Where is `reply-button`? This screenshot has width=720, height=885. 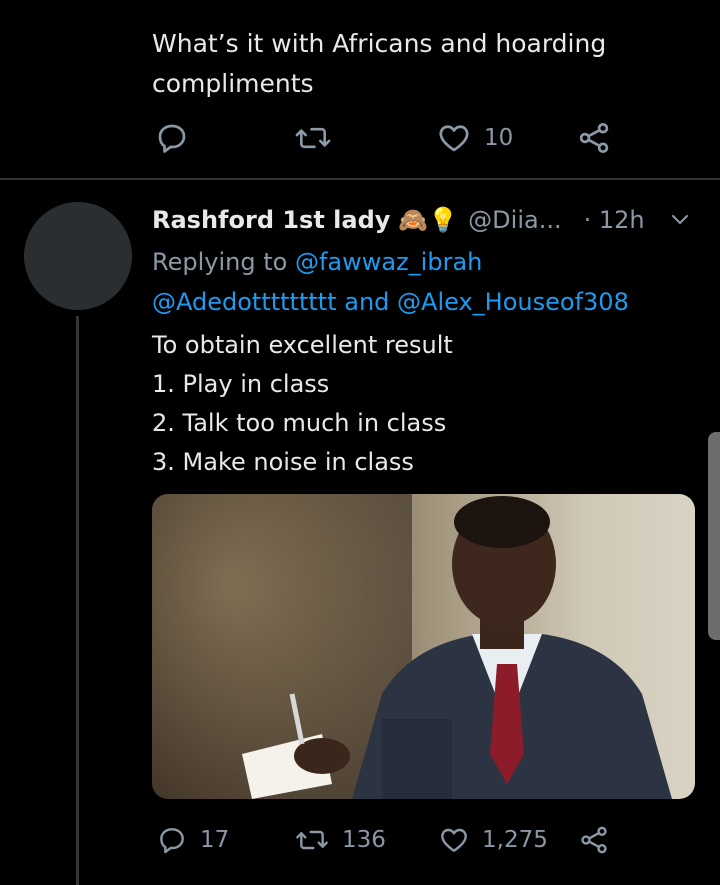 reply-button is located at coordinates (172, 138).